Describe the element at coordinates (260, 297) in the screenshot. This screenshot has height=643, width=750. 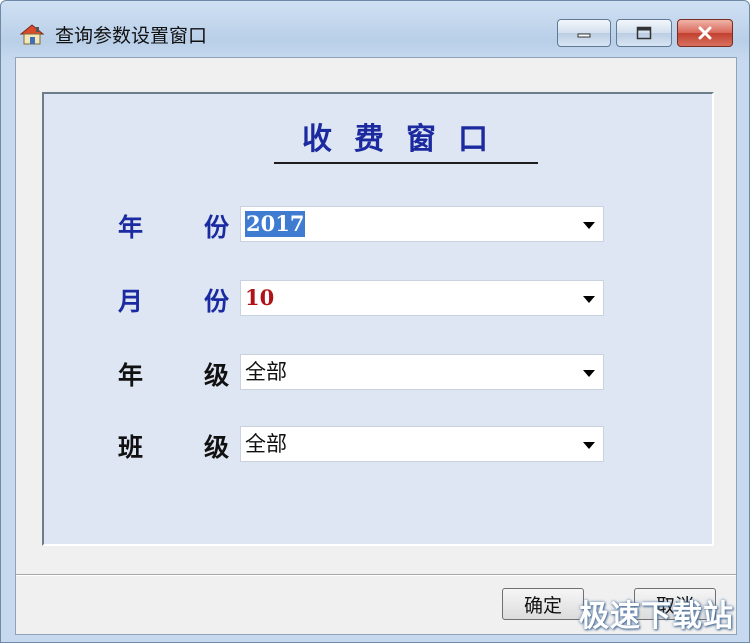
I see `month-value: 10` at that location.